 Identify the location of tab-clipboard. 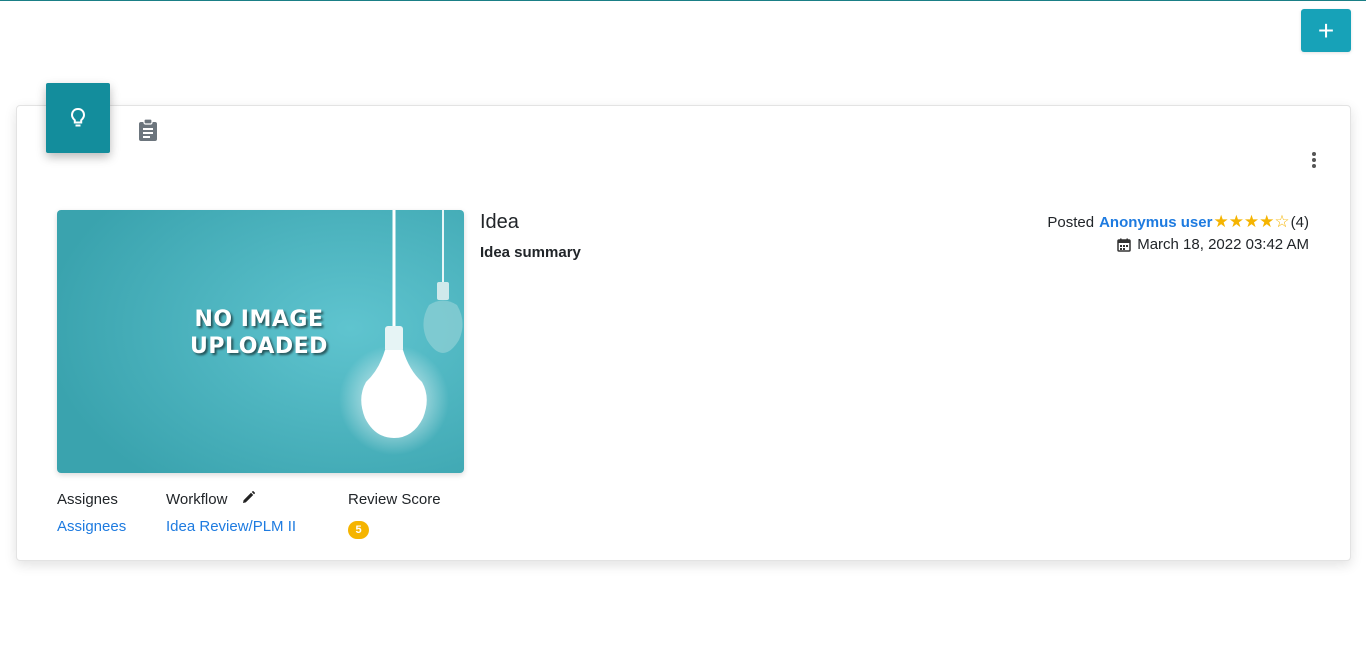
(148, 130).